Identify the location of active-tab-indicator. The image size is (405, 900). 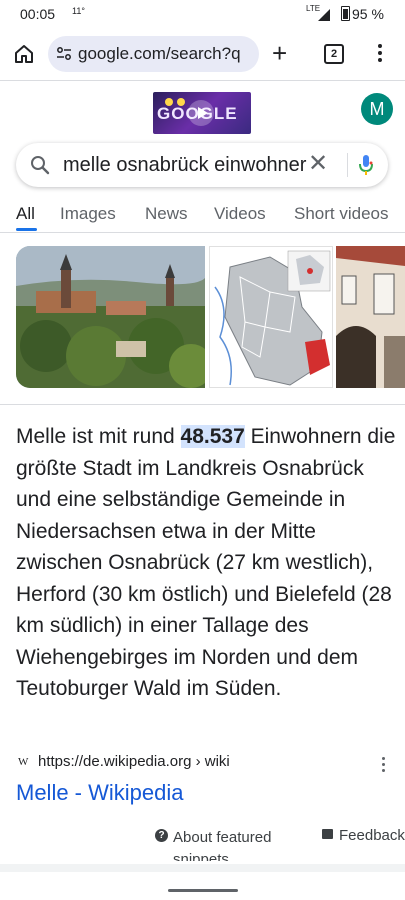
(26, 229).